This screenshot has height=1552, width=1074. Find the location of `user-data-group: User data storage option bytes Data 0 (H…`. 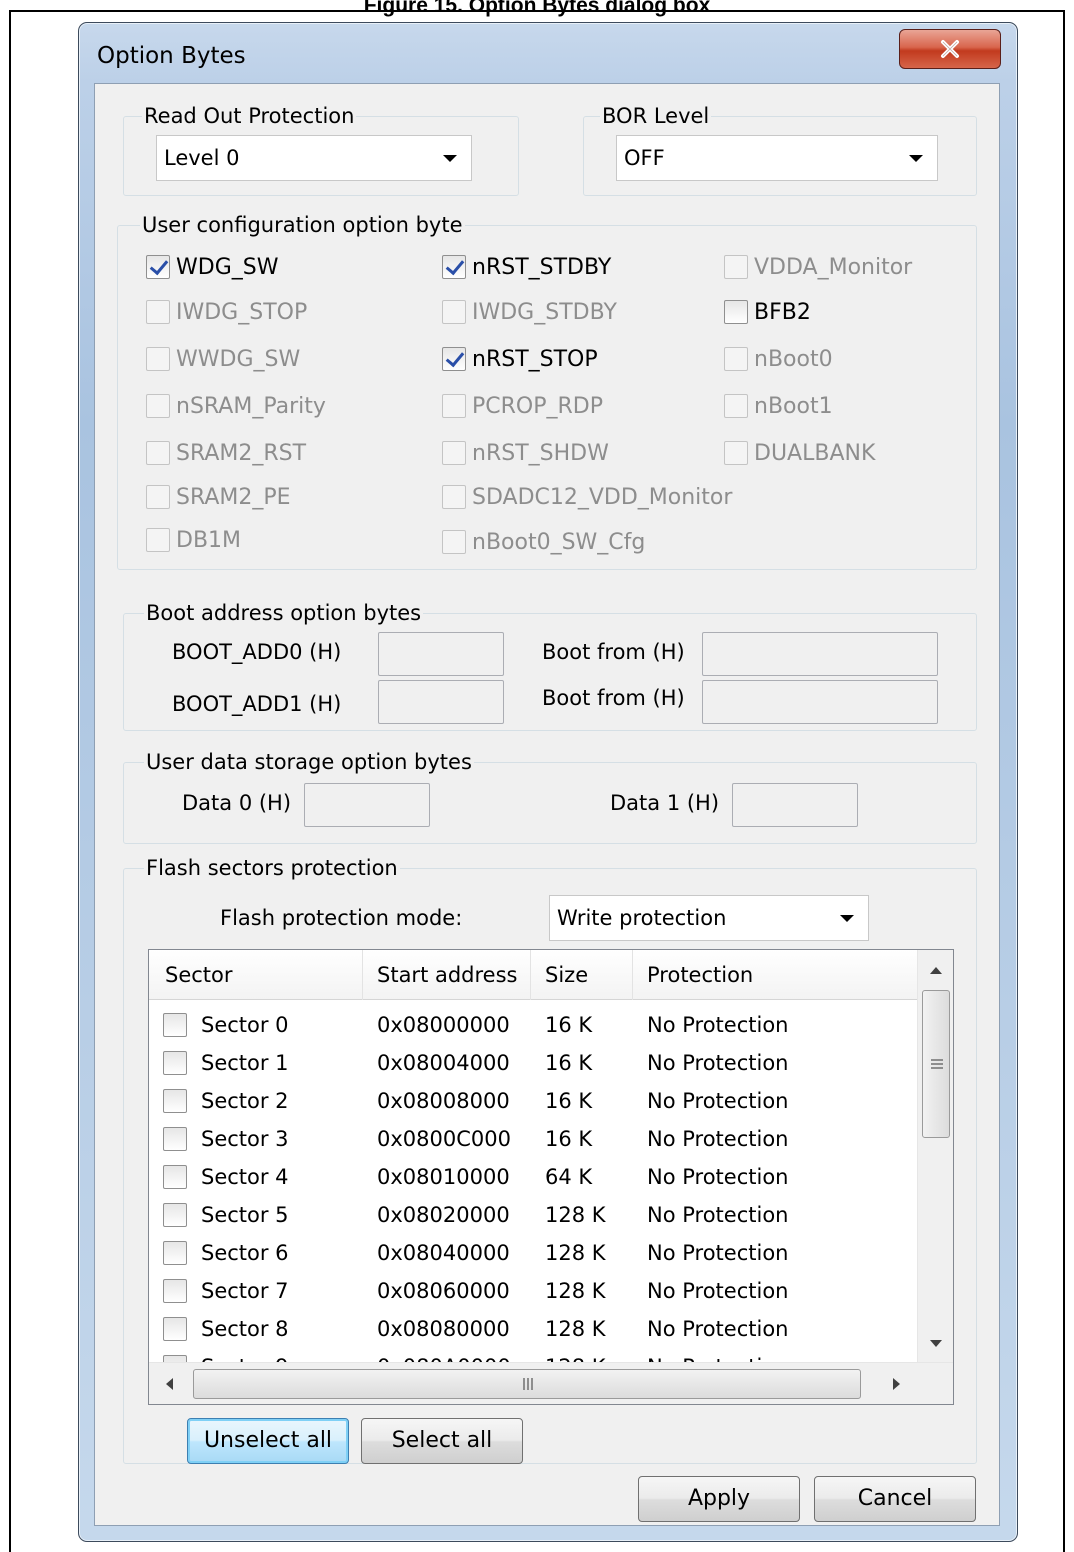

user-data-group: User data storage option bytes Data 0 (H… is located at coordinates (550, 796).